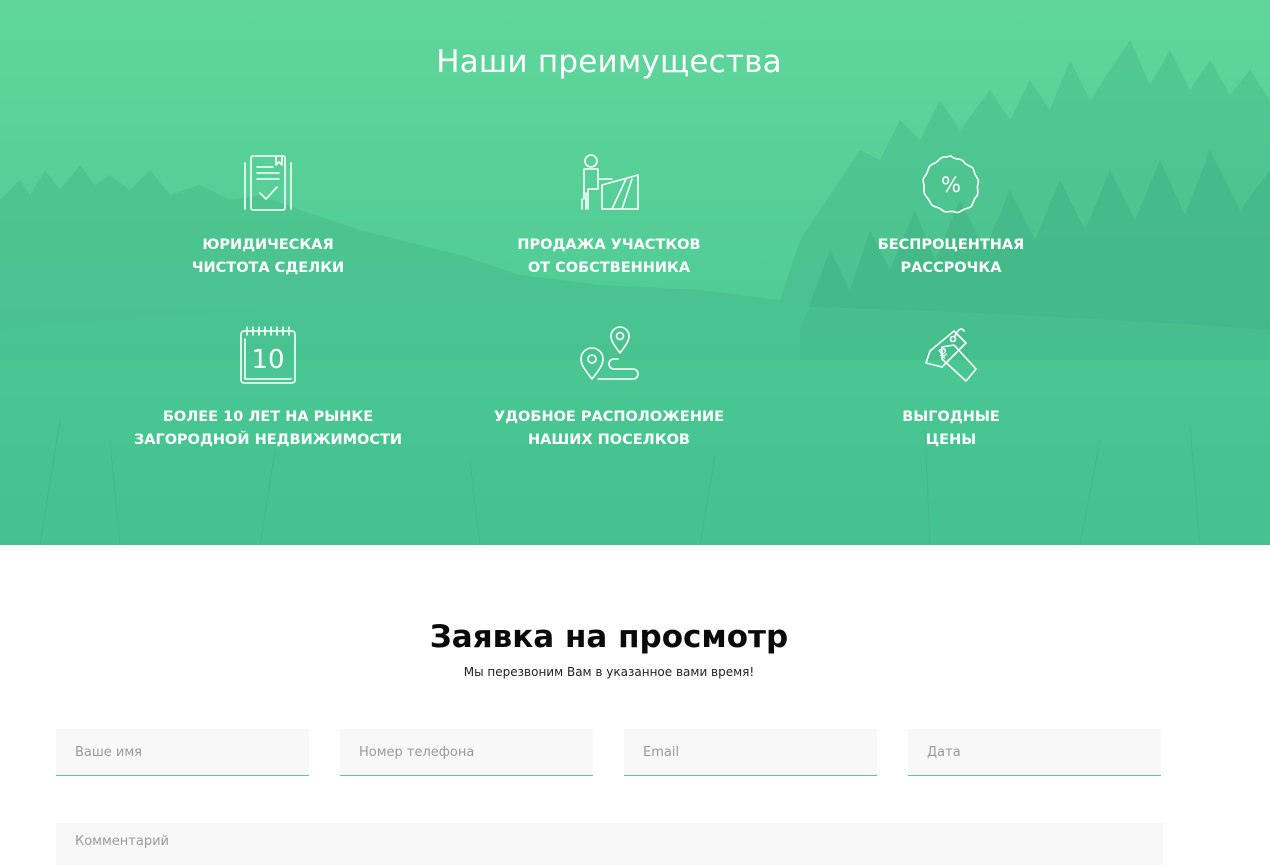 Image resolution: width=1270 pixels, height=865 pixels. Describe the element at coordinates (609, 353) in the screenshot. I see `location-route-icon` at that location.